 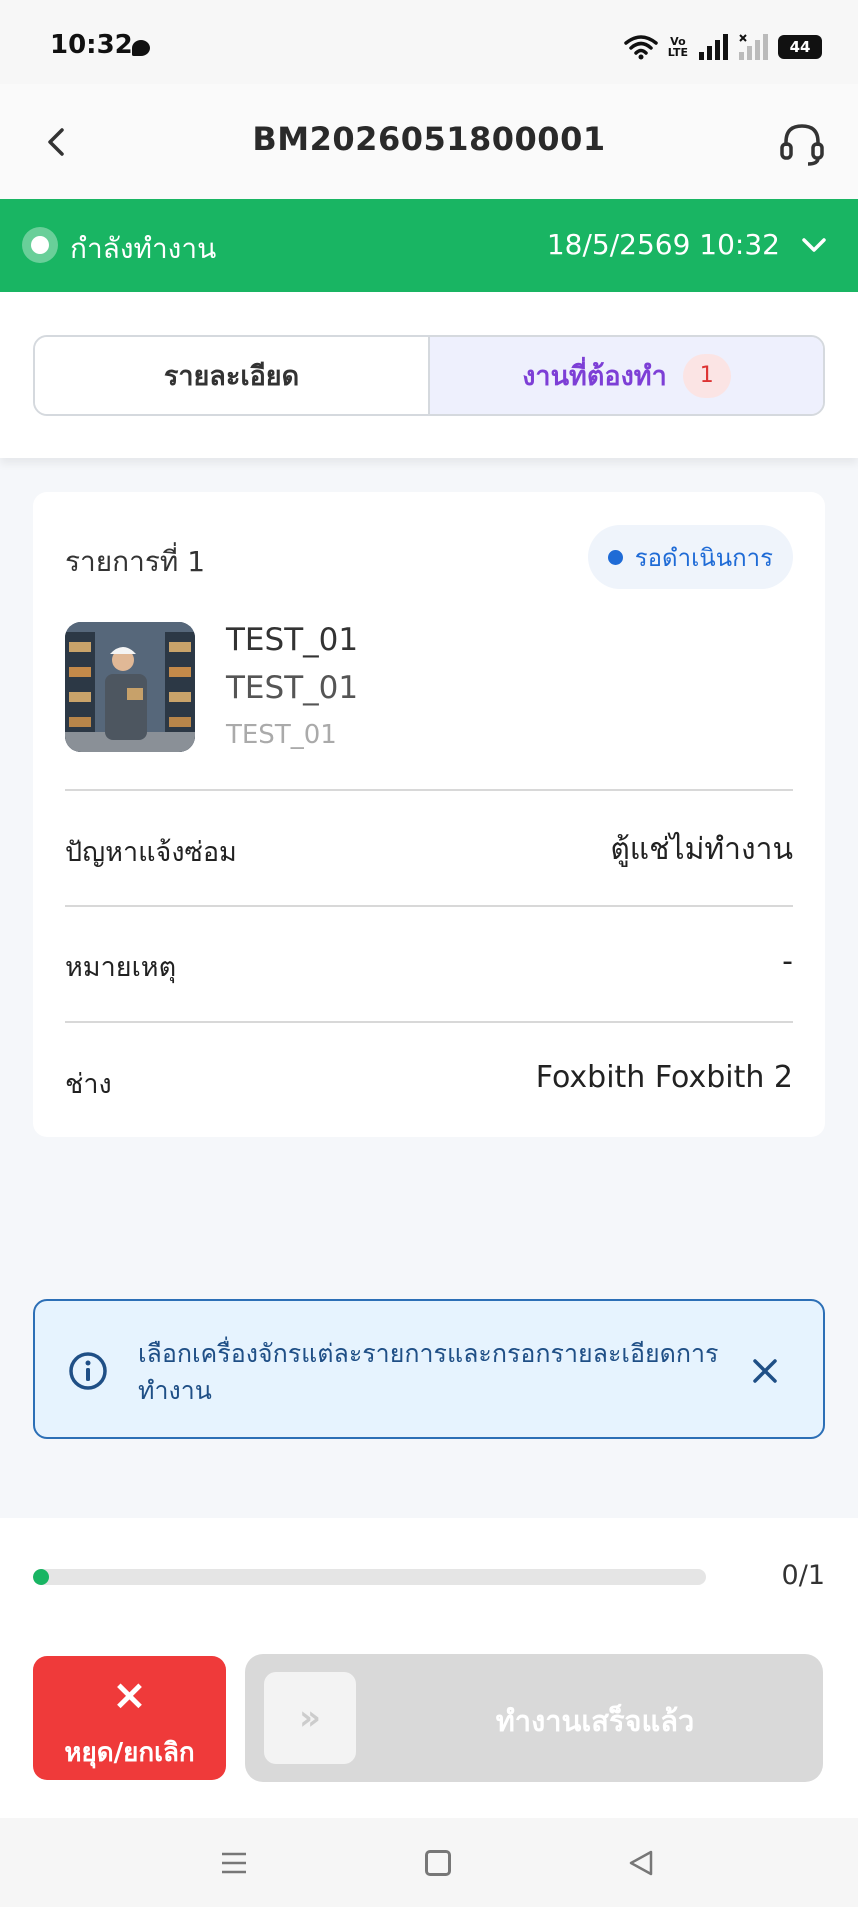 I want to click on stop-cancel-button: × หยุด/ยกเลิก, so click(x=129, y=1718).